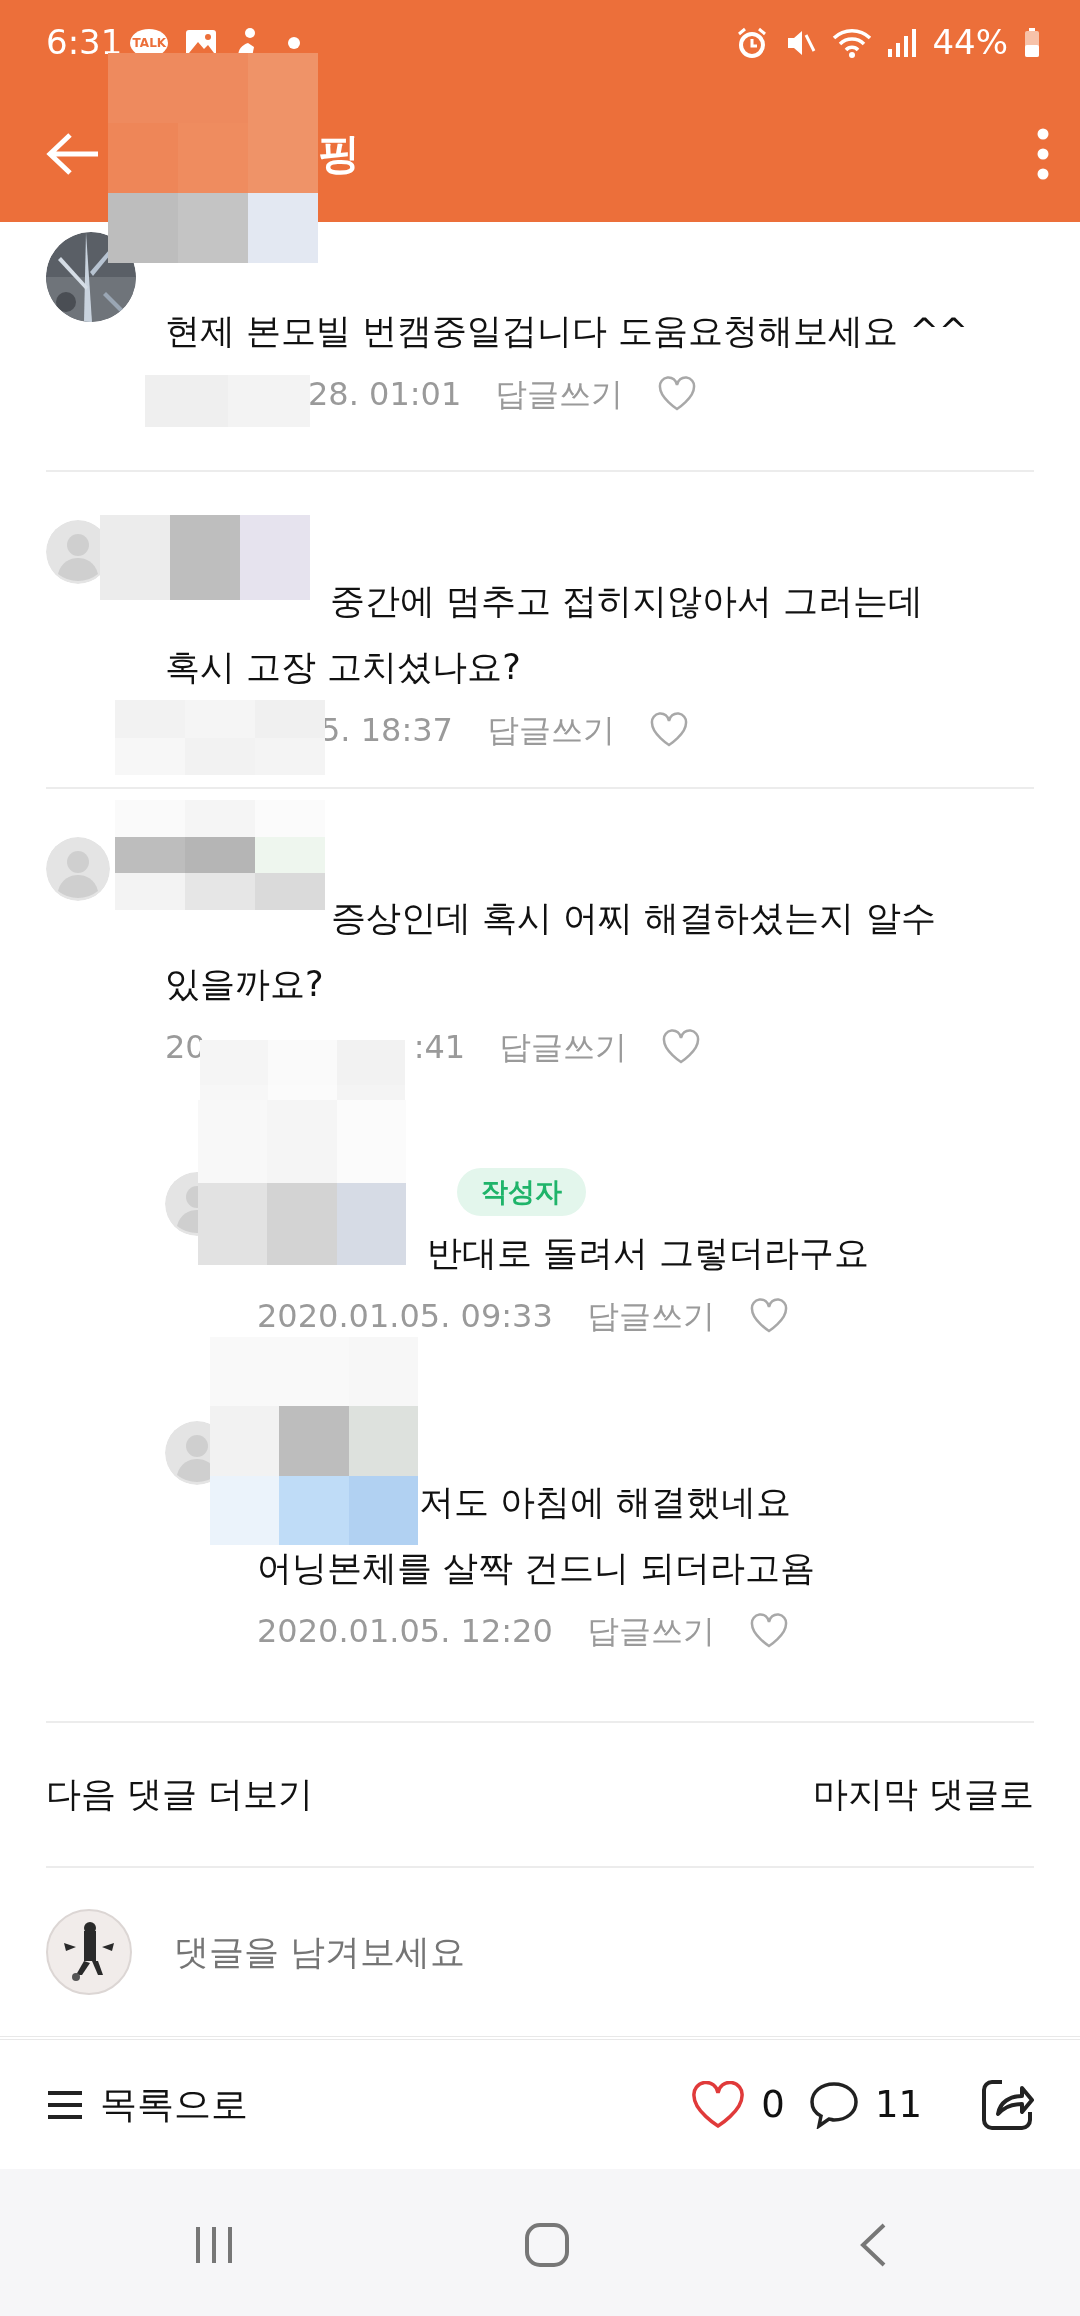  What do you see at coordinates (852, 42) in the screenshot?
I see `wifi-icon` at bounding box center [852, 42].